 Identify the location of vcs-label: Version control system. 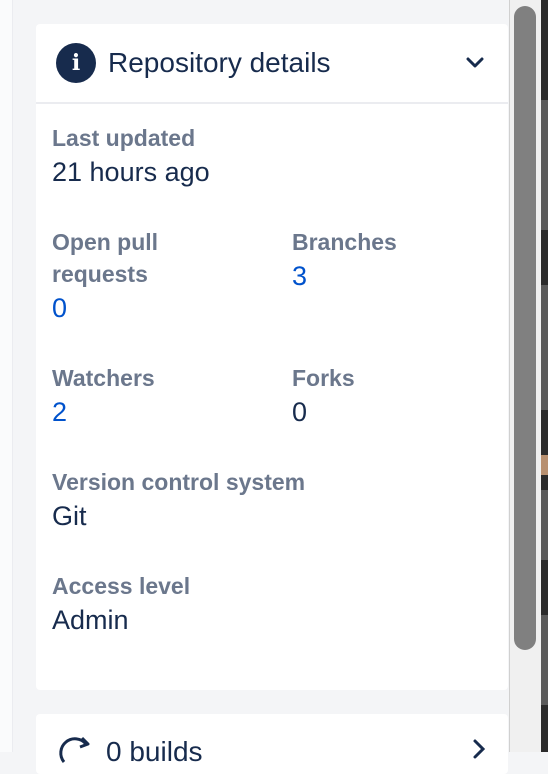
(179, 482).